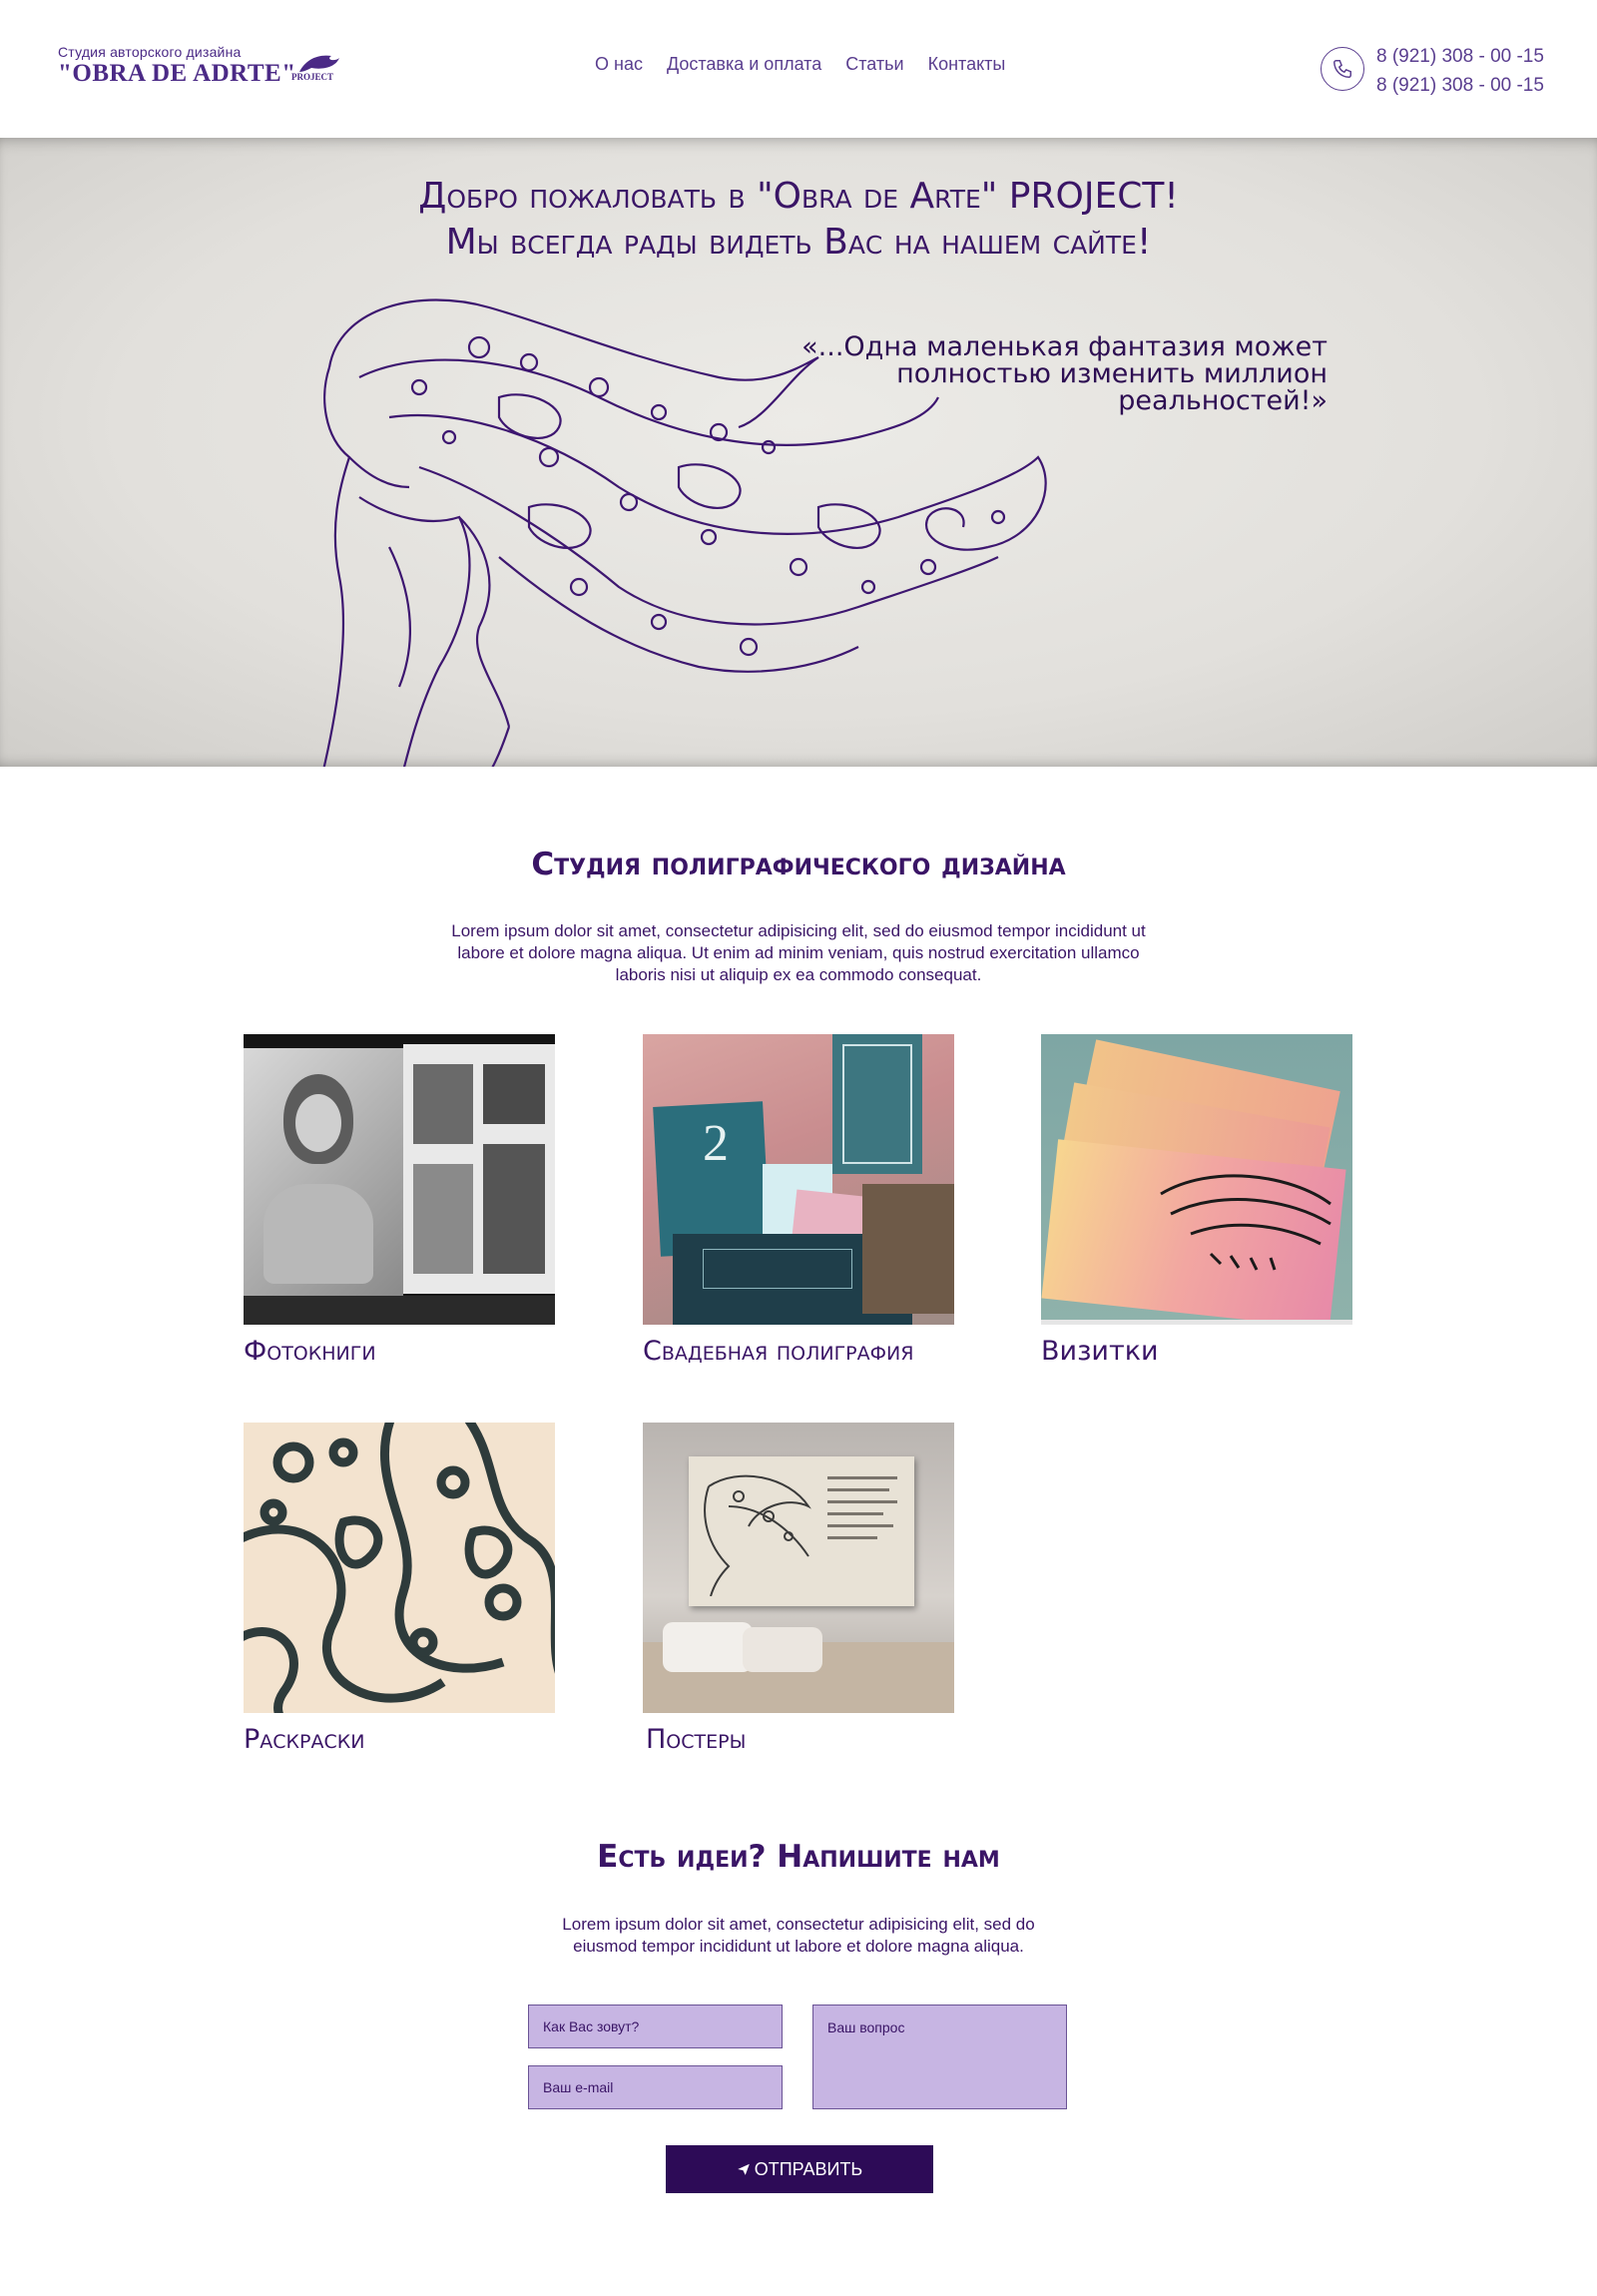  I want to click on service-card-posters: Постеры, so click(798, 1589).